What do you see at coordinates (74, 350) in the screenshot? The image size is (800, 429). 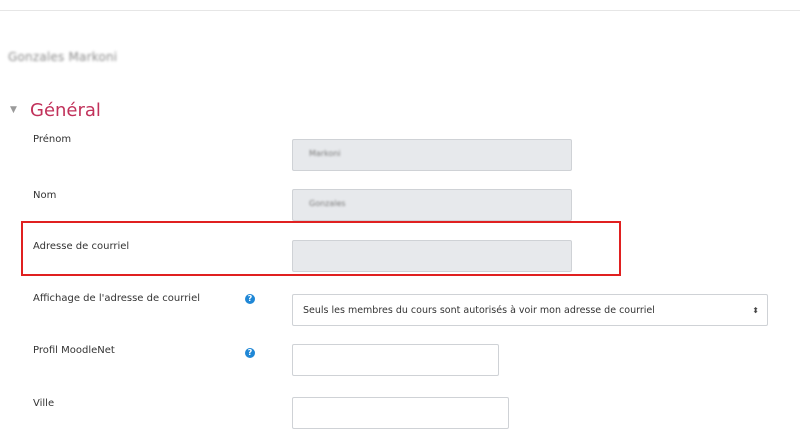 I see `moodlenet-label: Profil MoodleNet` at bounding box center [74, 350].